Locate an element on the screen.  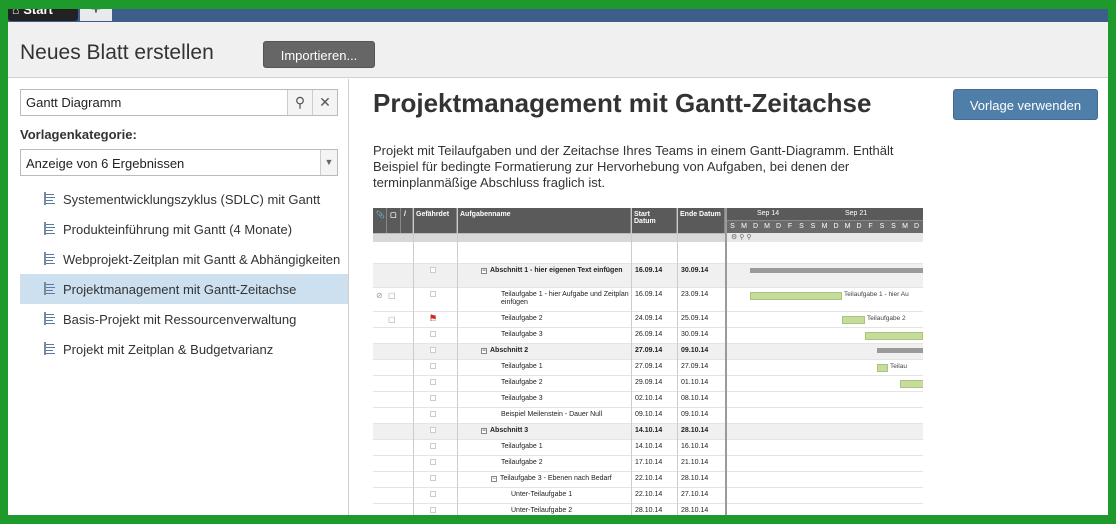
category-label: Vorlagenkategorie: is located at coordinates (78, 134).